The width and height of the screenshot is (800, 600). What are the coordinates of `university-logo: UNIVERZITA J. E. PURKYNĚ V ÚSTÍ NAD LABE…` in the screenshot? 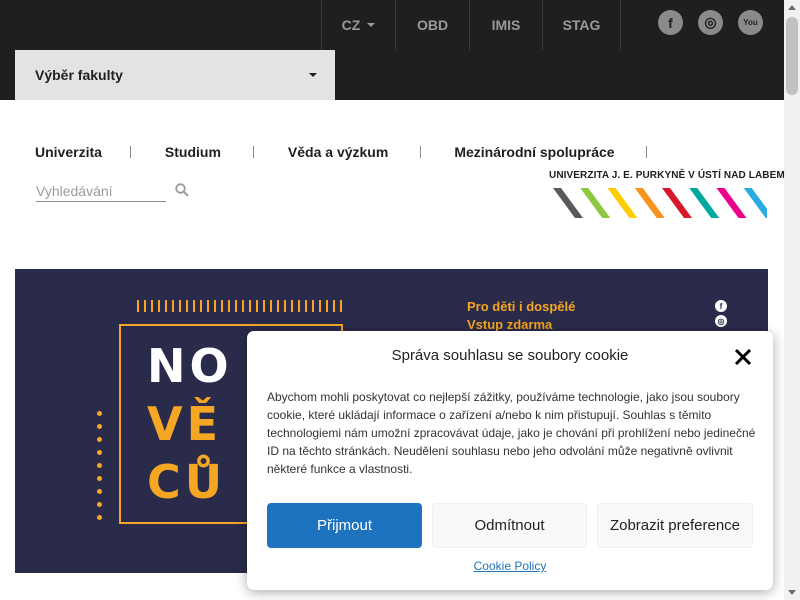 It's located at (667, 195).